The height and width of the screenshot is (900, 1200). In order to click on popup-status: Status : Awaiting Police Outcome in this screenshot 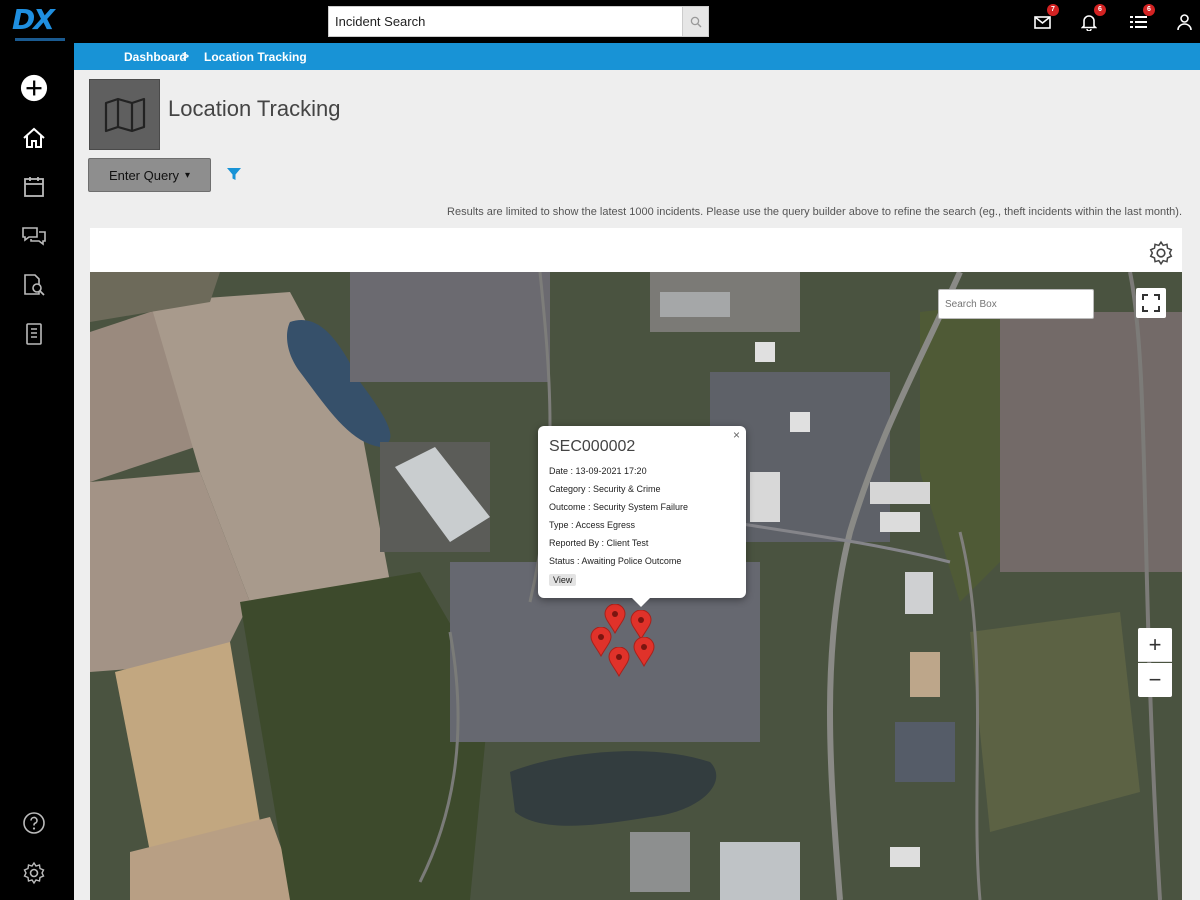, I will do `click(615, 561)`.